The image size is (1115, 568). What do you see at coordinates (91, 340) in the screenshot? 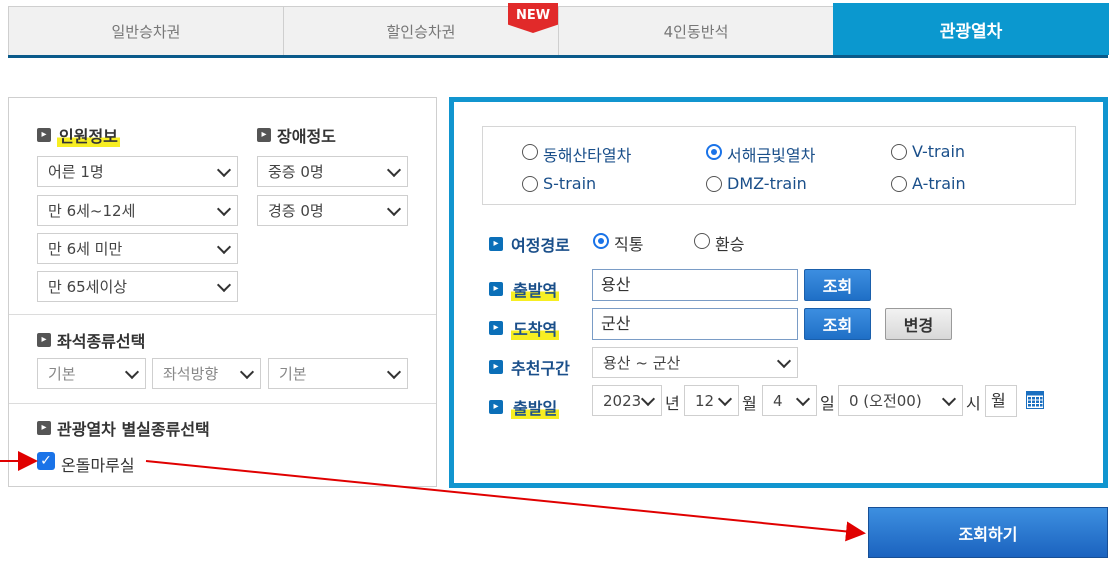
I see `seat-type-heading: ▸ 좌석종류선택` at bounding box center [91, 340].